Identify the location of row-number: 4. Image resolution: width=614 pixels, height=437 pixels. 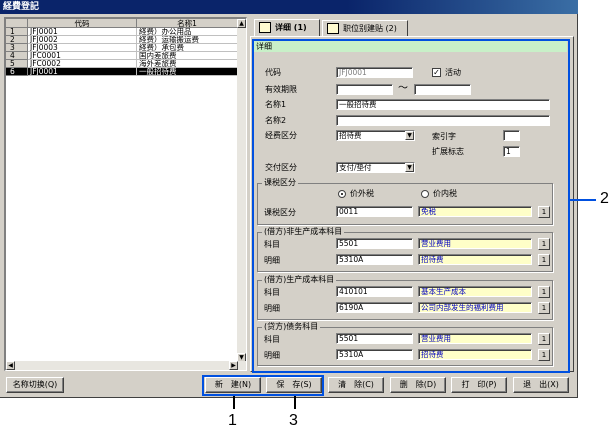
(17, 56).